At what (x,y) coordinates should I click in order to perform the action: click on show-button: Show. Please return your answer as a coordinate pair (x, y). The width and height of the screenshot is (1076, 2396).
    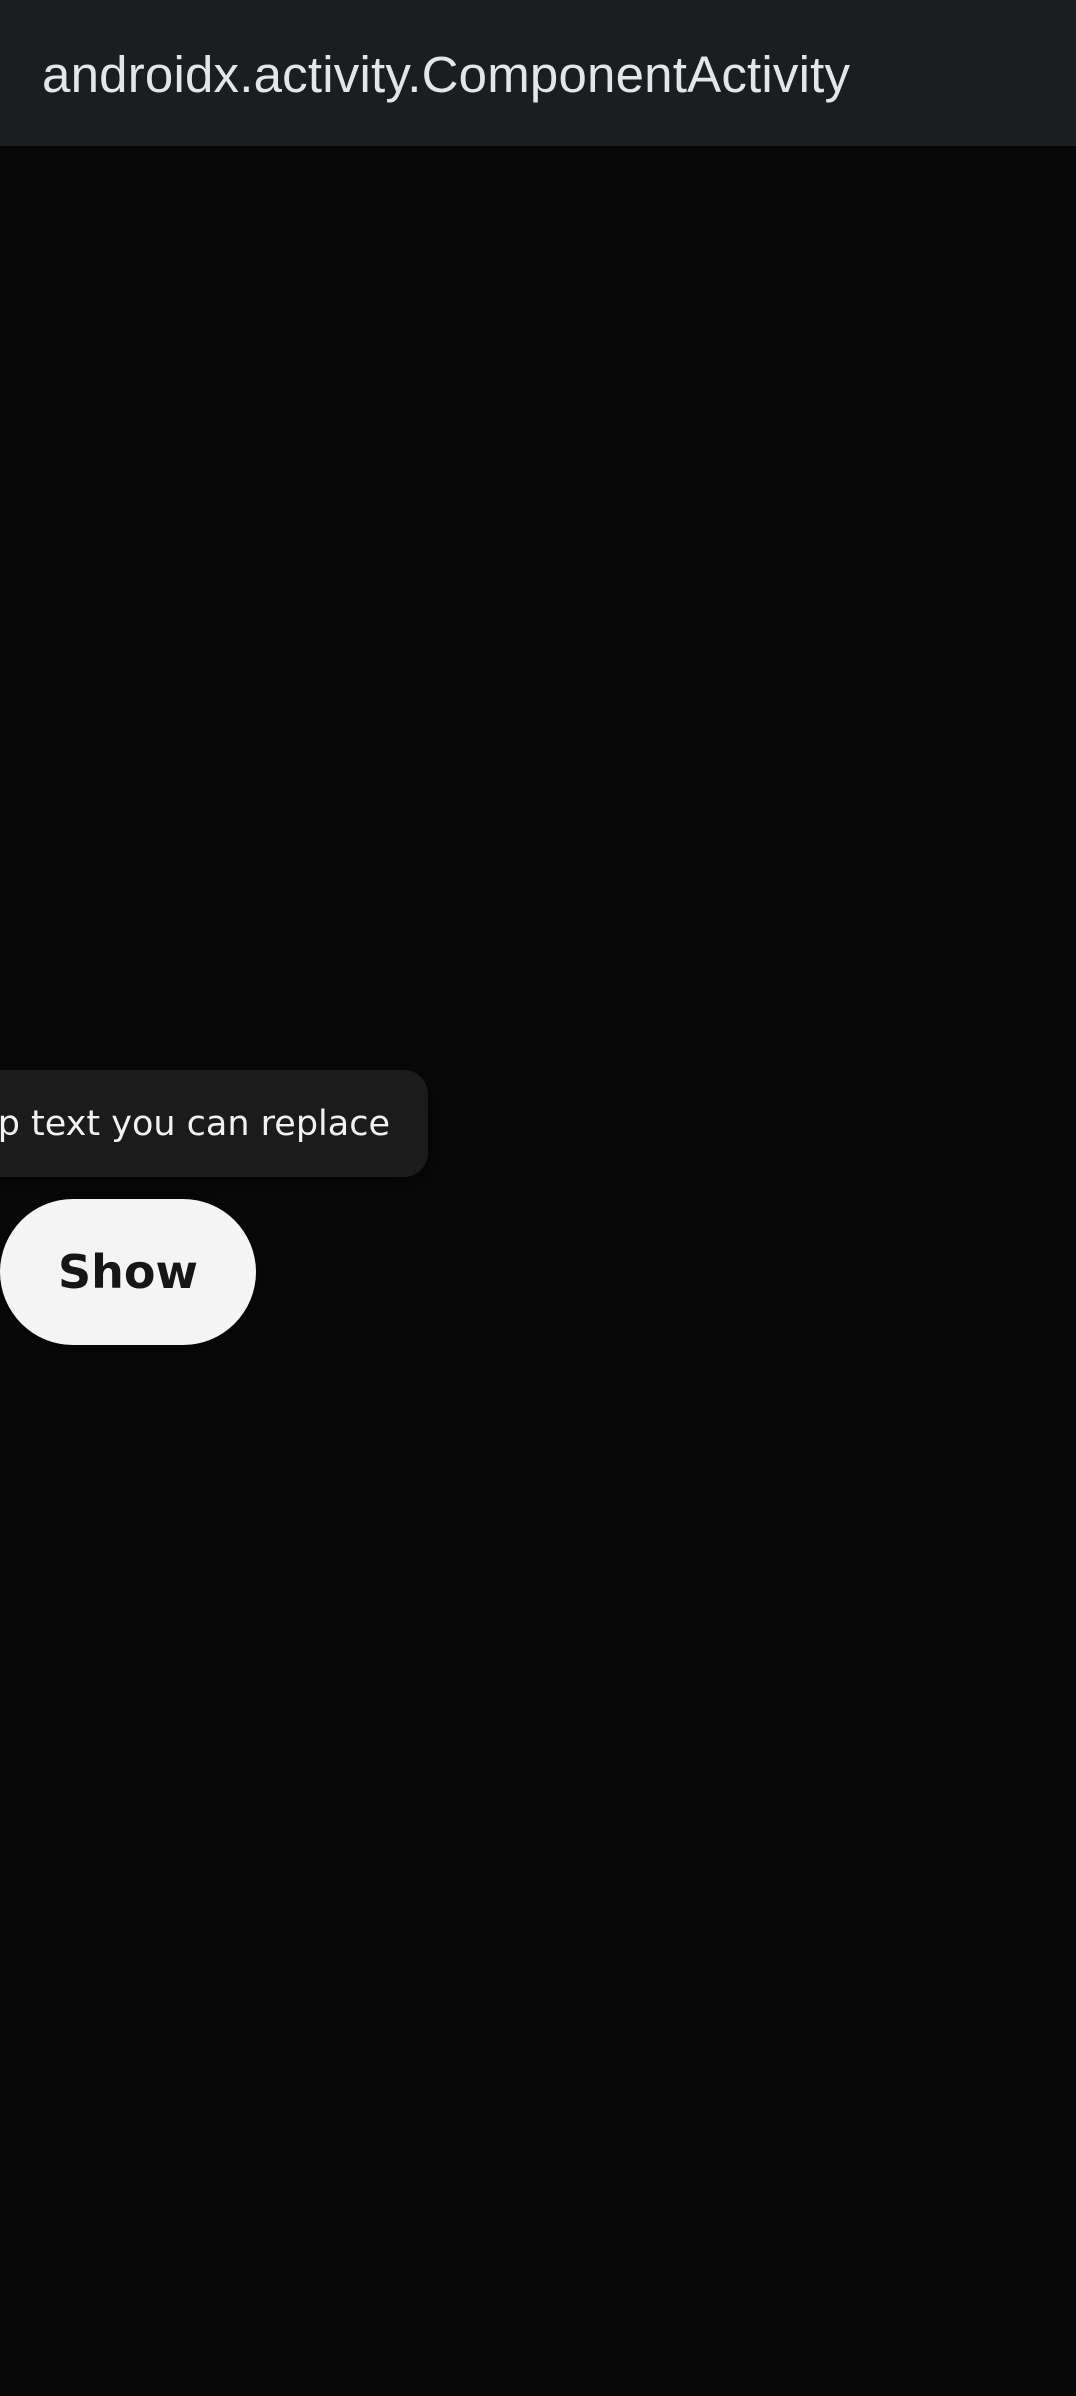
    Looking at the image, I should click on (128, 1272).